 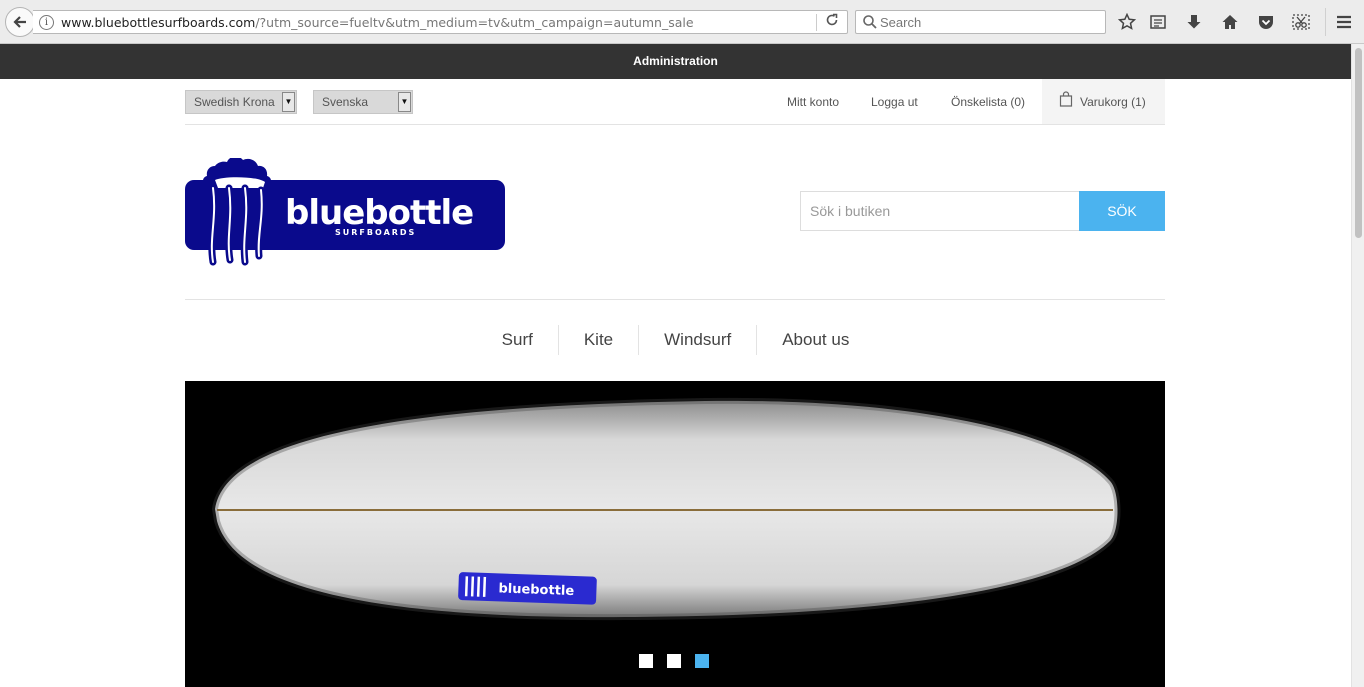 What do you see at coordinates (894, 102) in the screenshot?
I see `logout-link: Logga ut` at bounding box center [894, 102].